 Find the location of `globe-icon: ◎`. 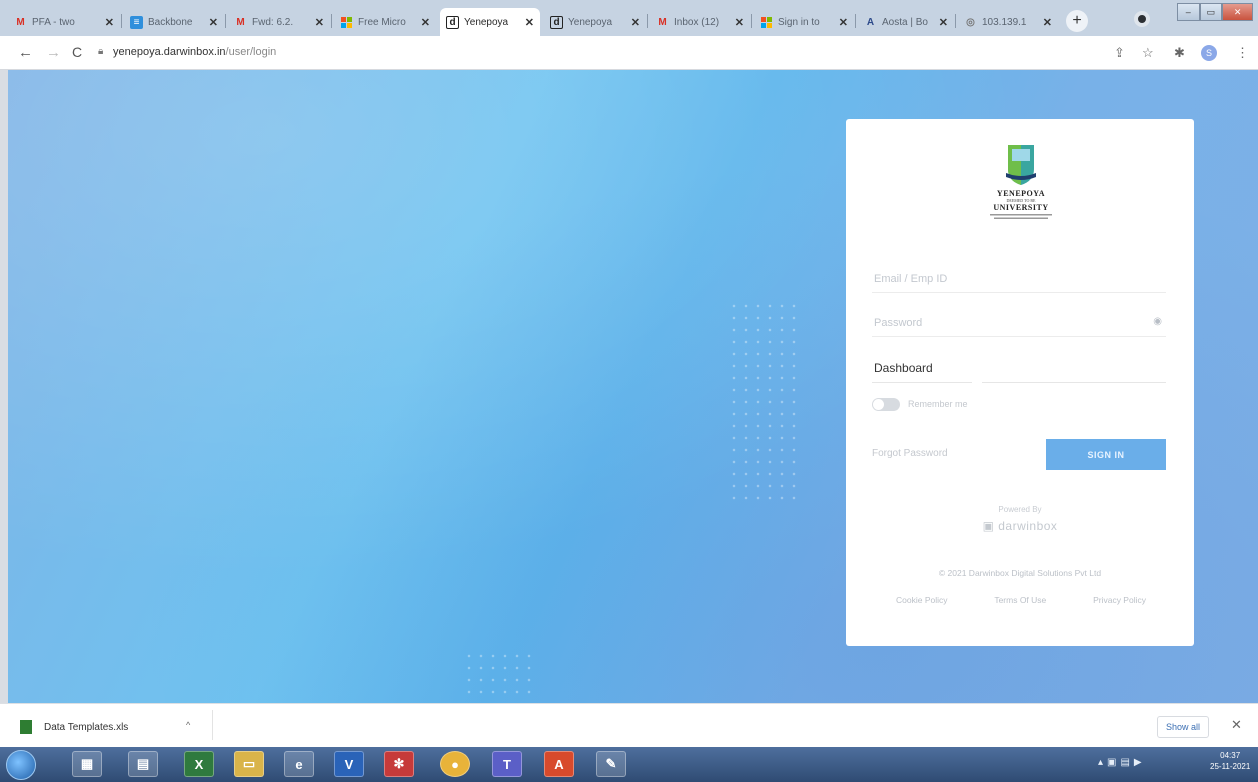

globe-icon: ◎ is located at coordinates (970, 22).